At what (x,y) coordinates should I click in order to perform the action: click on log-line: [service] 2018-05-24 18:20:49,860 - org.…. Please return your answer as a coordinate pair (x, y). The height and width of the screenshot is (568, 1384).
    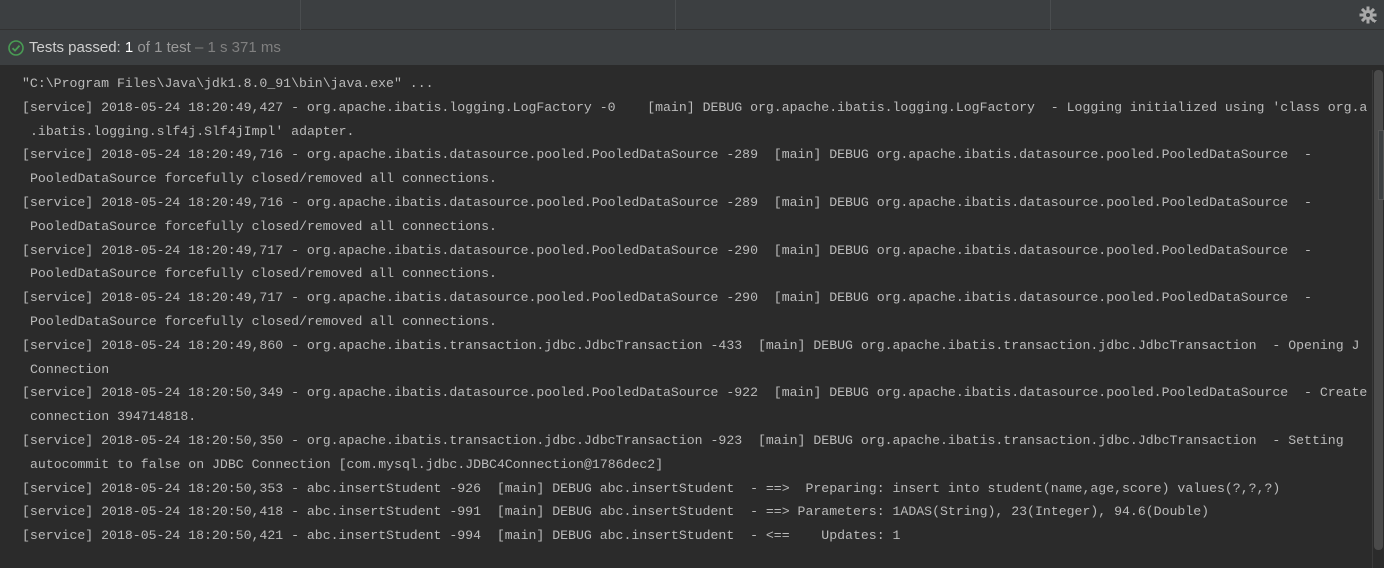
    Looking at the image, I should click on (691, 345).